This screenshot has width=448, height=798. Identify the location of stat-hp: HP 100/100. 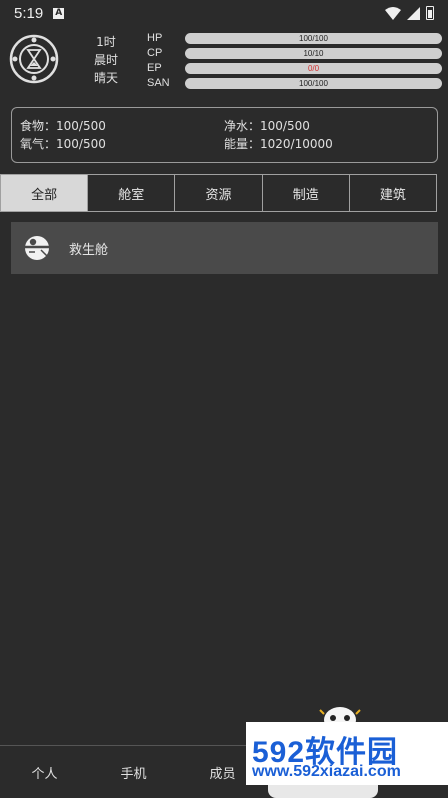
(294, 38).